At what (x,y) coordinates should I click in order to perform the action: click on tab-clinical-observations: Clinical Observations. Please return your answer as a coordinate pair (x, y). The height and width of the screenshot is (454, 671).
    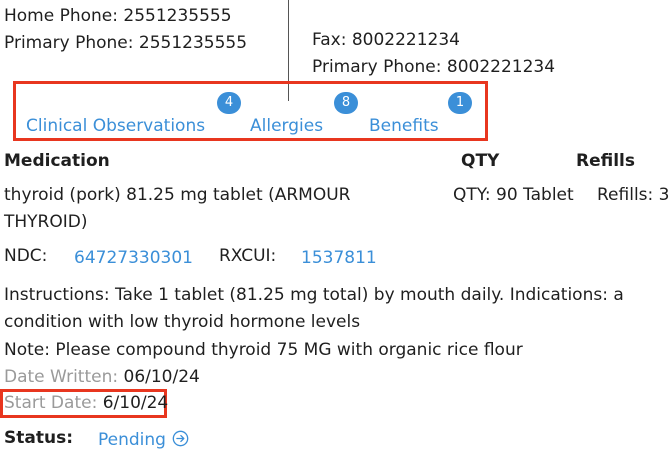
    Looking at the image, I should click on (115, 126).